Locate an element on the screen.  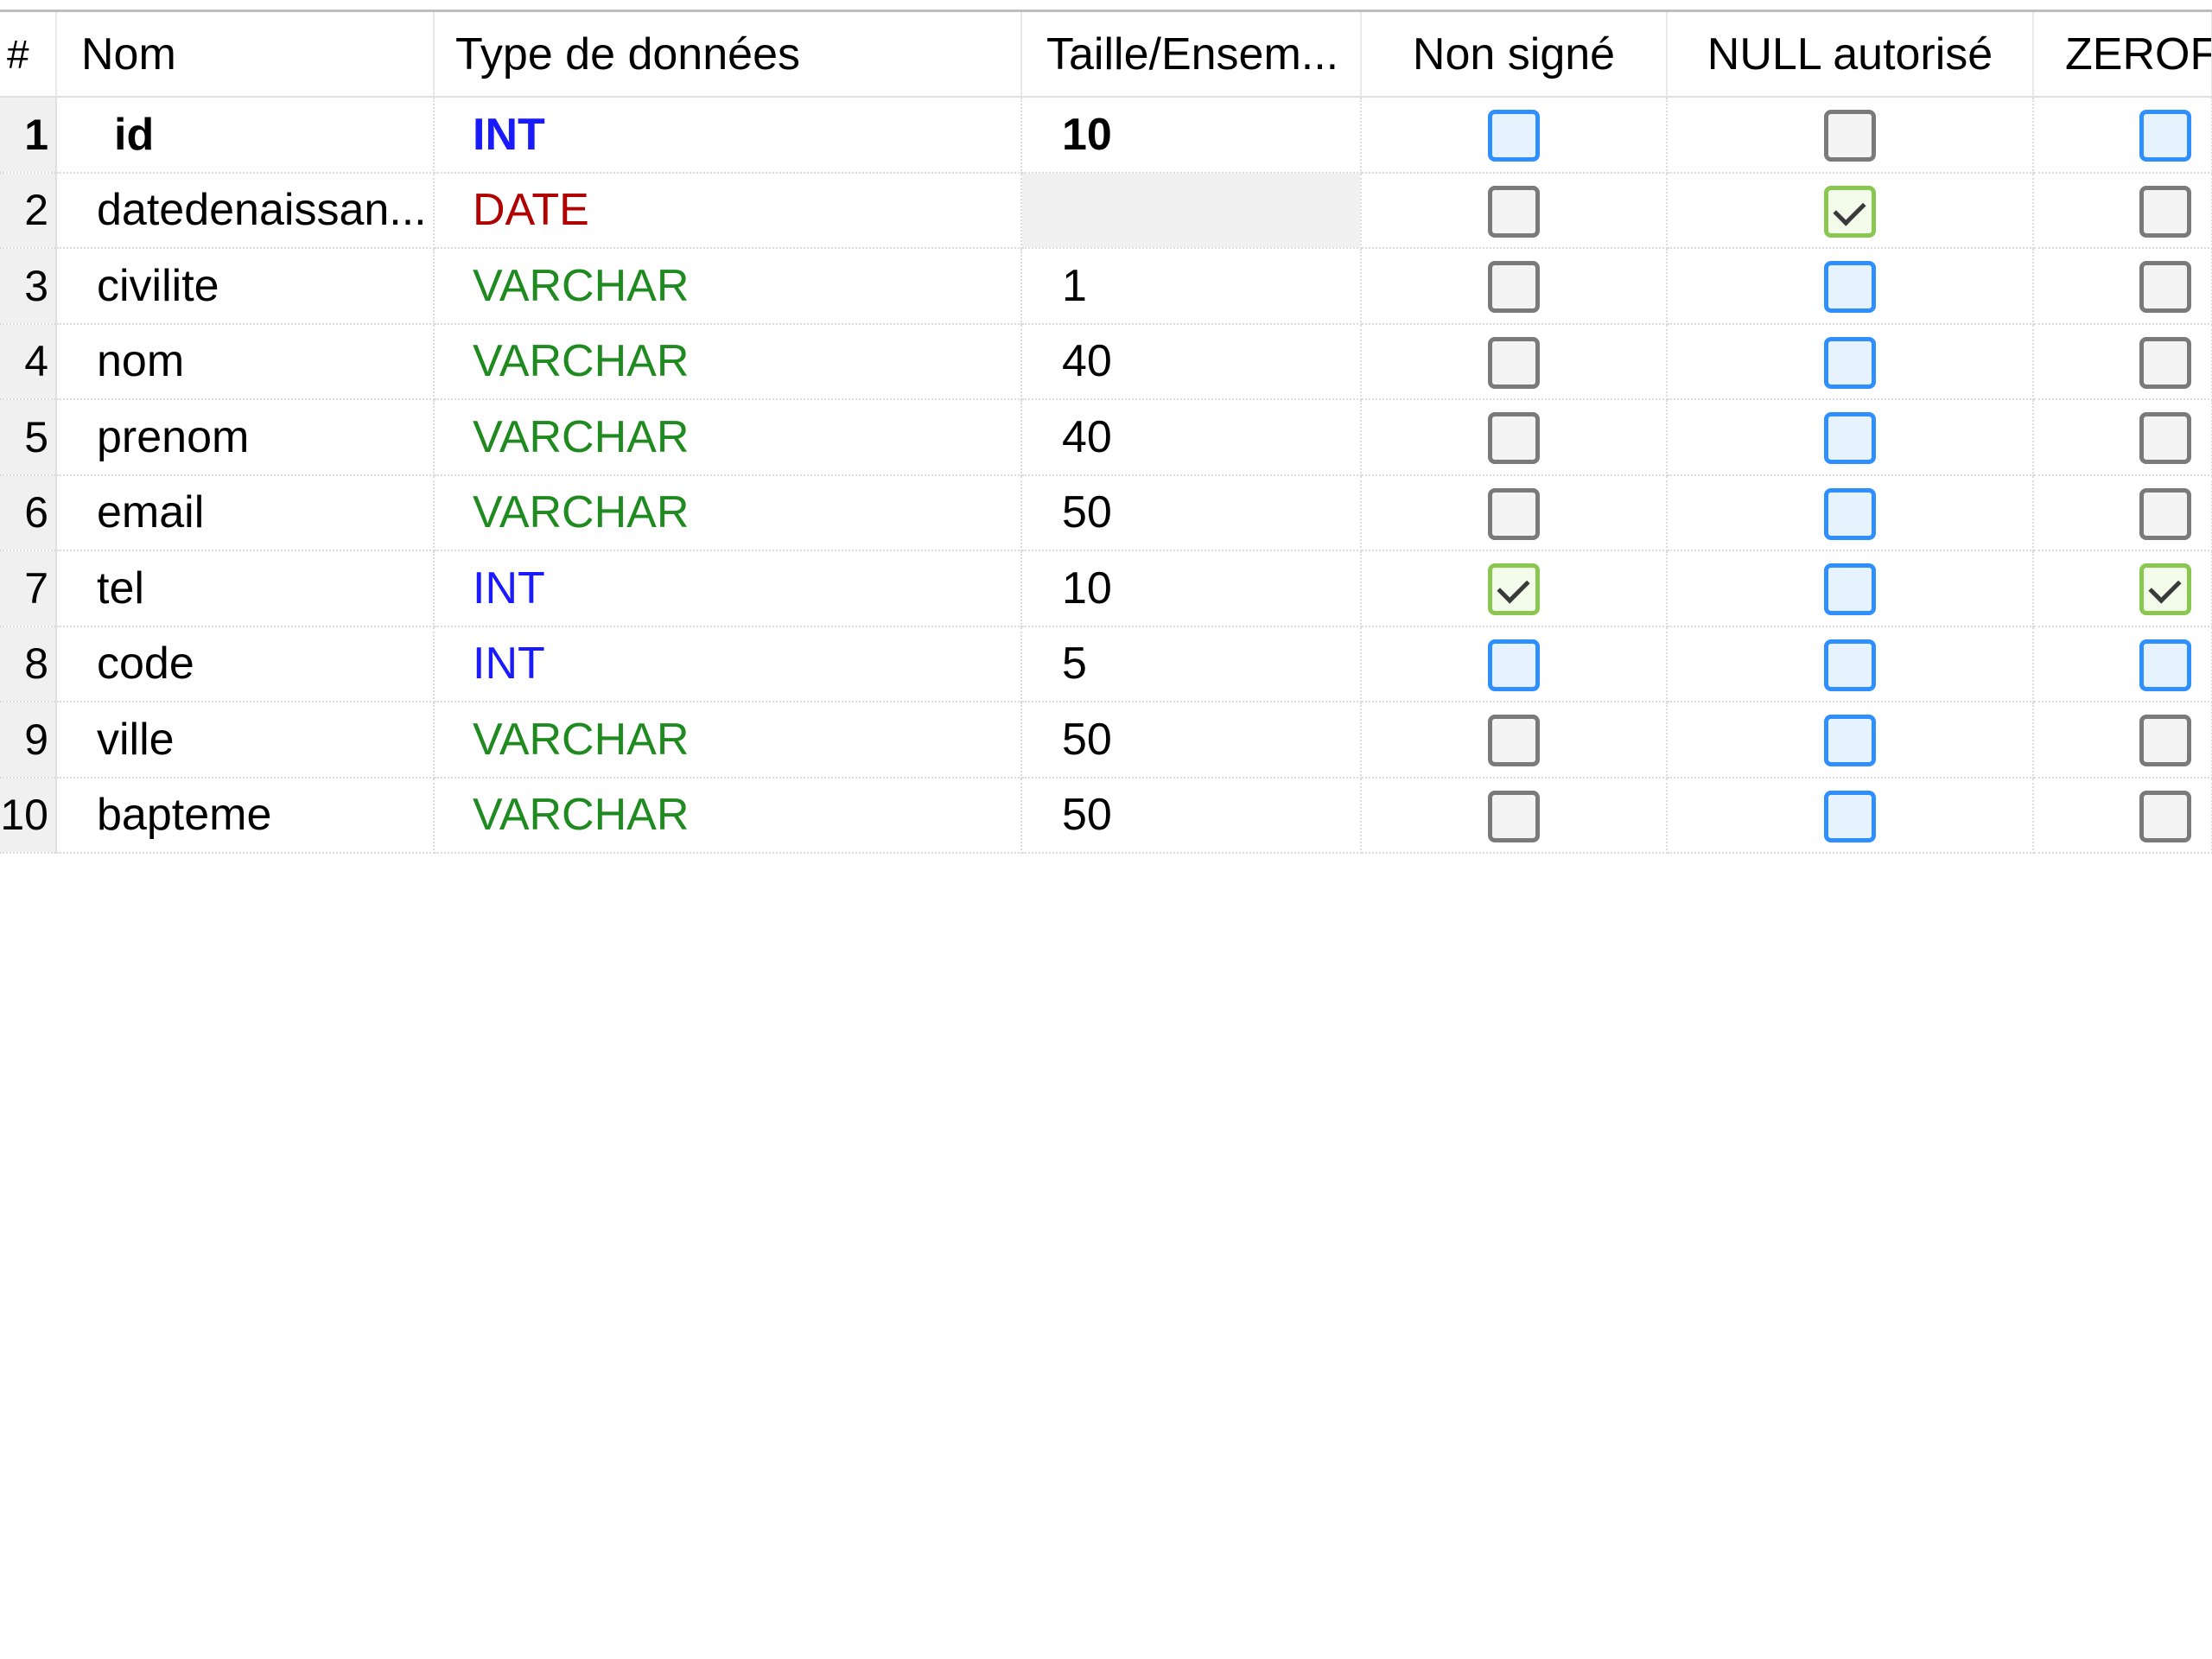
cell-size is located at coordinates (1191, 210).